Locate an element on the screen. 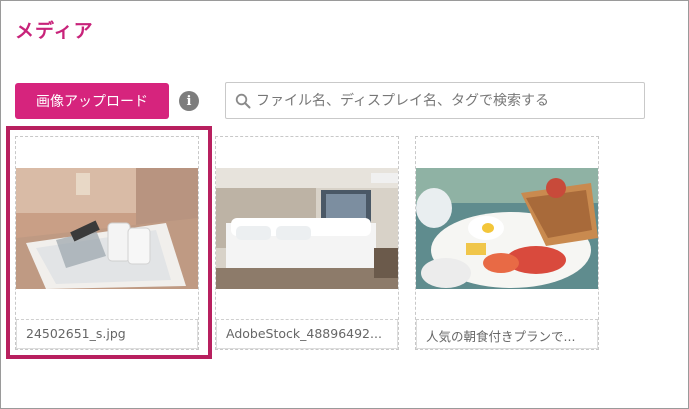 The width and height of the screenshot is (689, 409). upload-image-button: 画像アップロード is located at coordinates (92, 101).